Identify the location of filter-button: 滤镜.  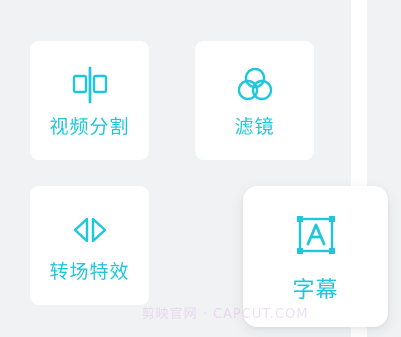
(254, 100).